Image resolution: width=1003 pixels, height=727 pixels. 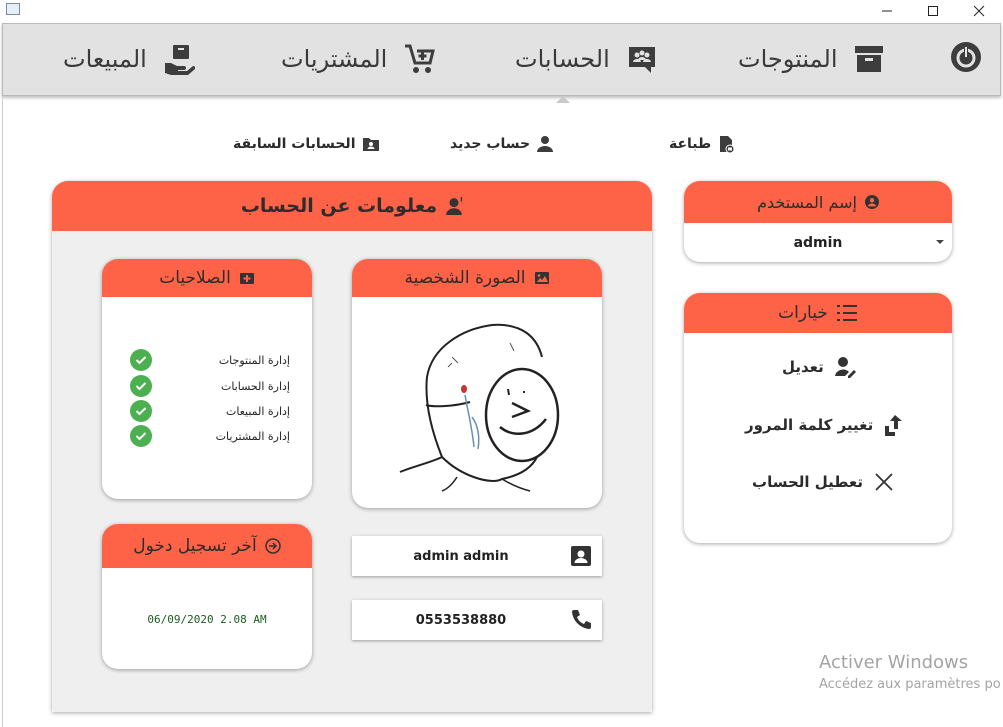 I want to click on permissions-header: الصلاحيات, so click(x=207, y=278).